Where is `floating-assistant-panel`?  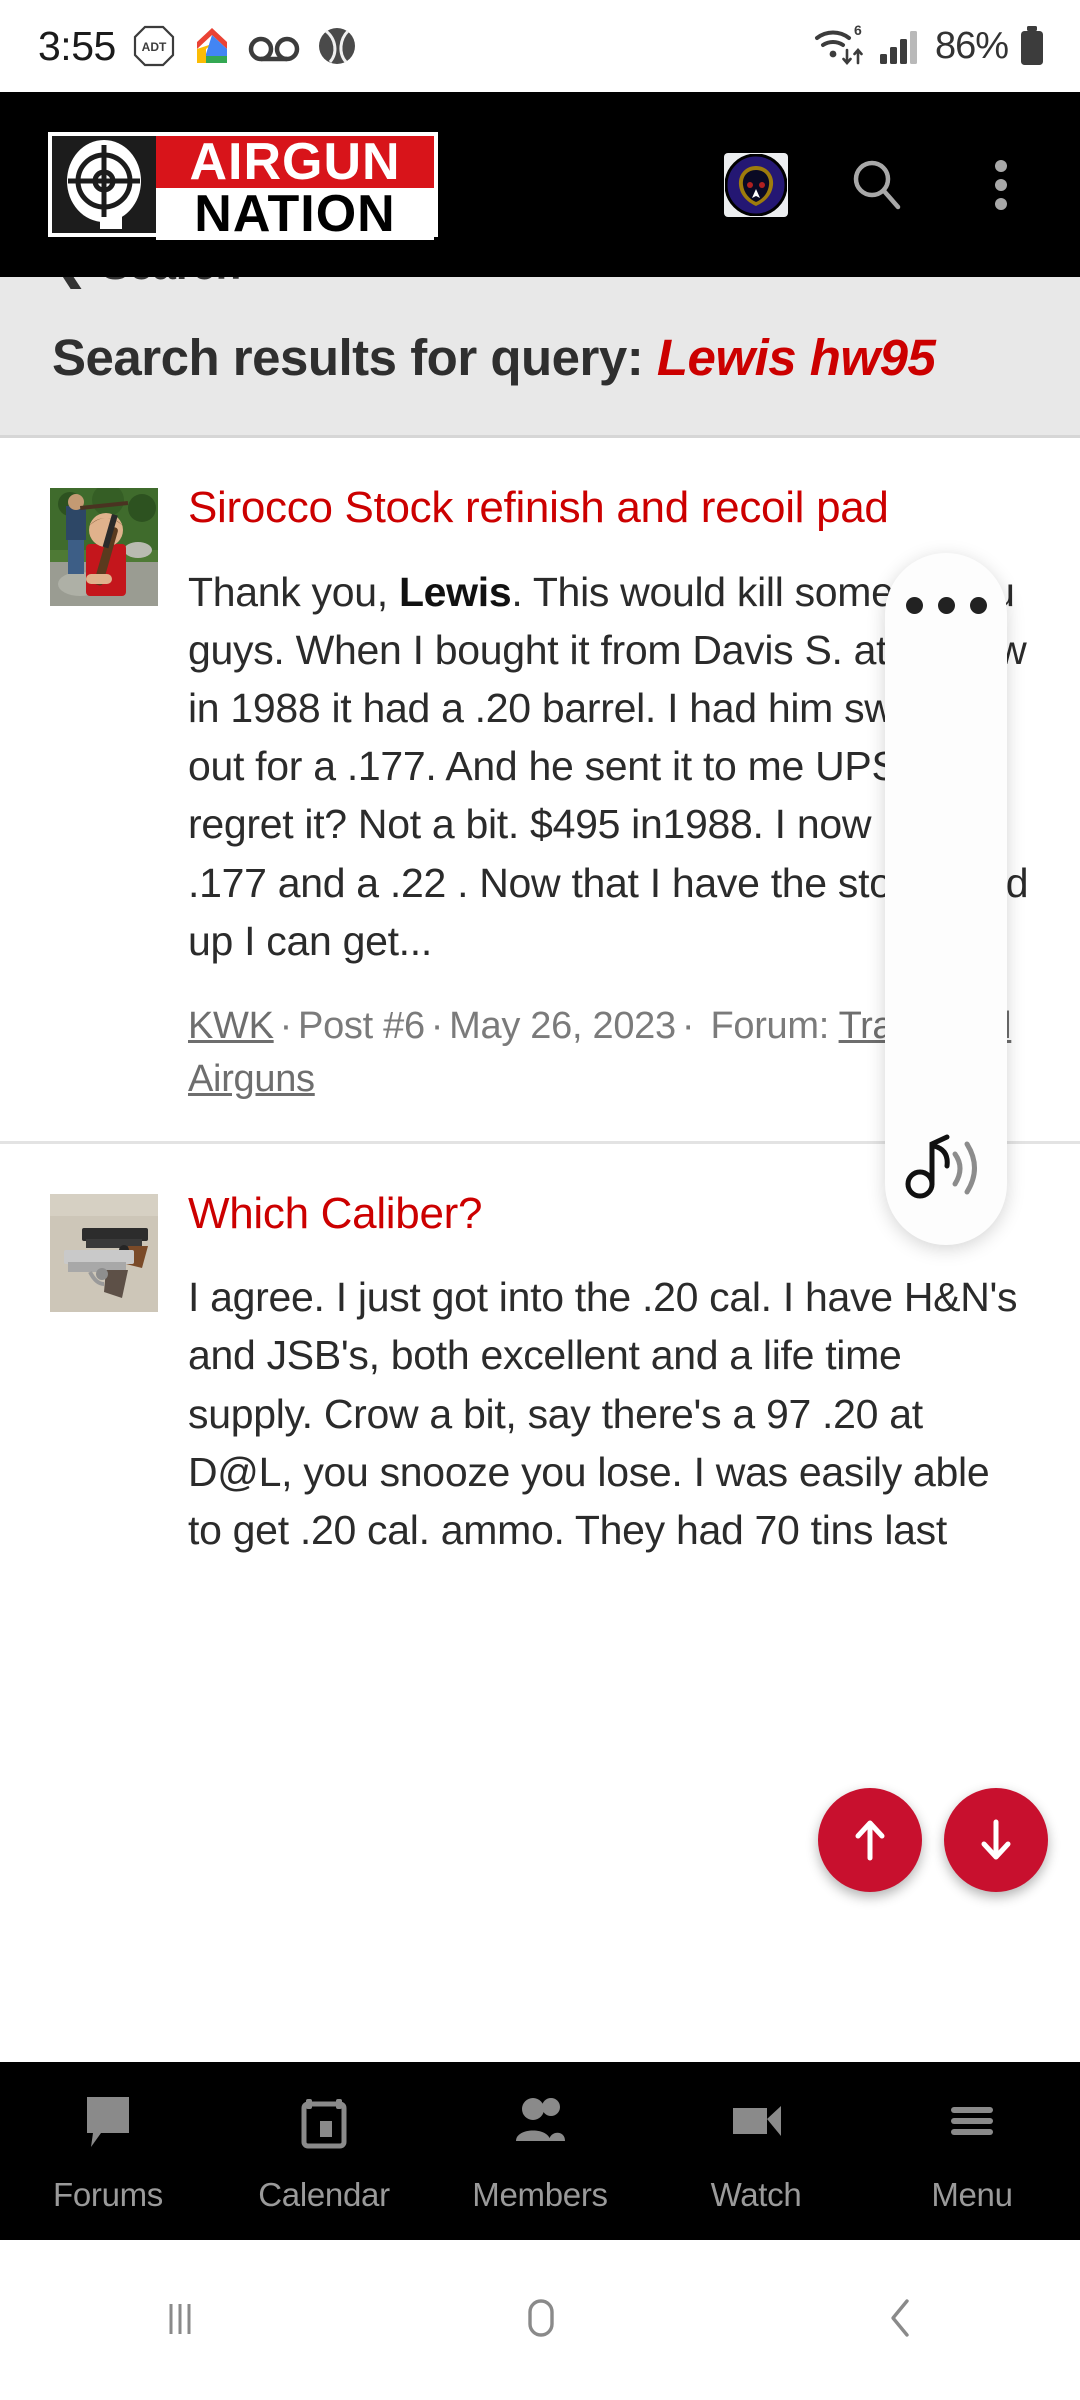 floating-assistant-panel is located at coordinates (946, 899).